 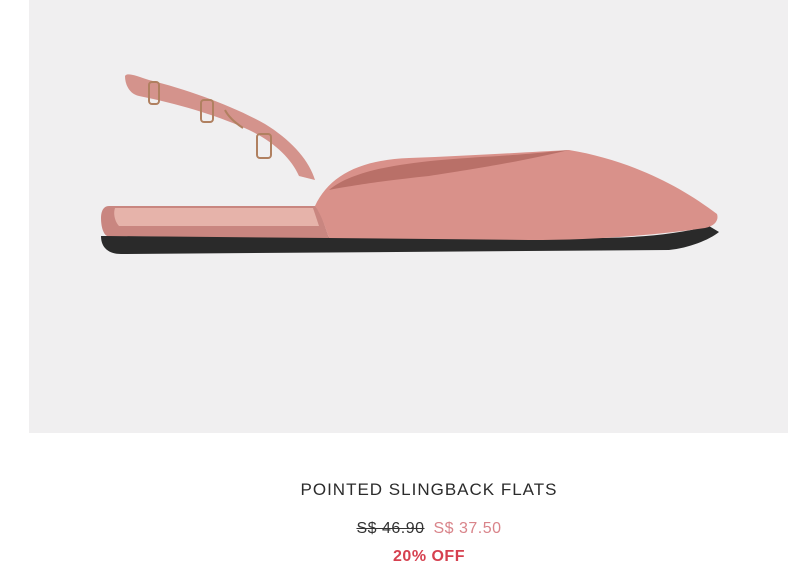 I want to click on shoe-upper, so click(x=516, y=195).